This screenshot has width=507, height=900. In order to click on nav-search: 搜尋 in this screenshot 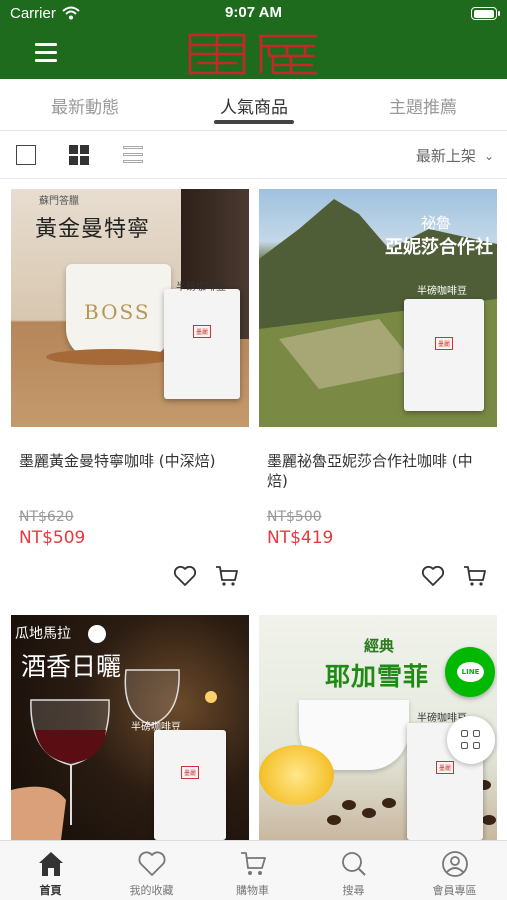, I will do `click(353, 870)`.